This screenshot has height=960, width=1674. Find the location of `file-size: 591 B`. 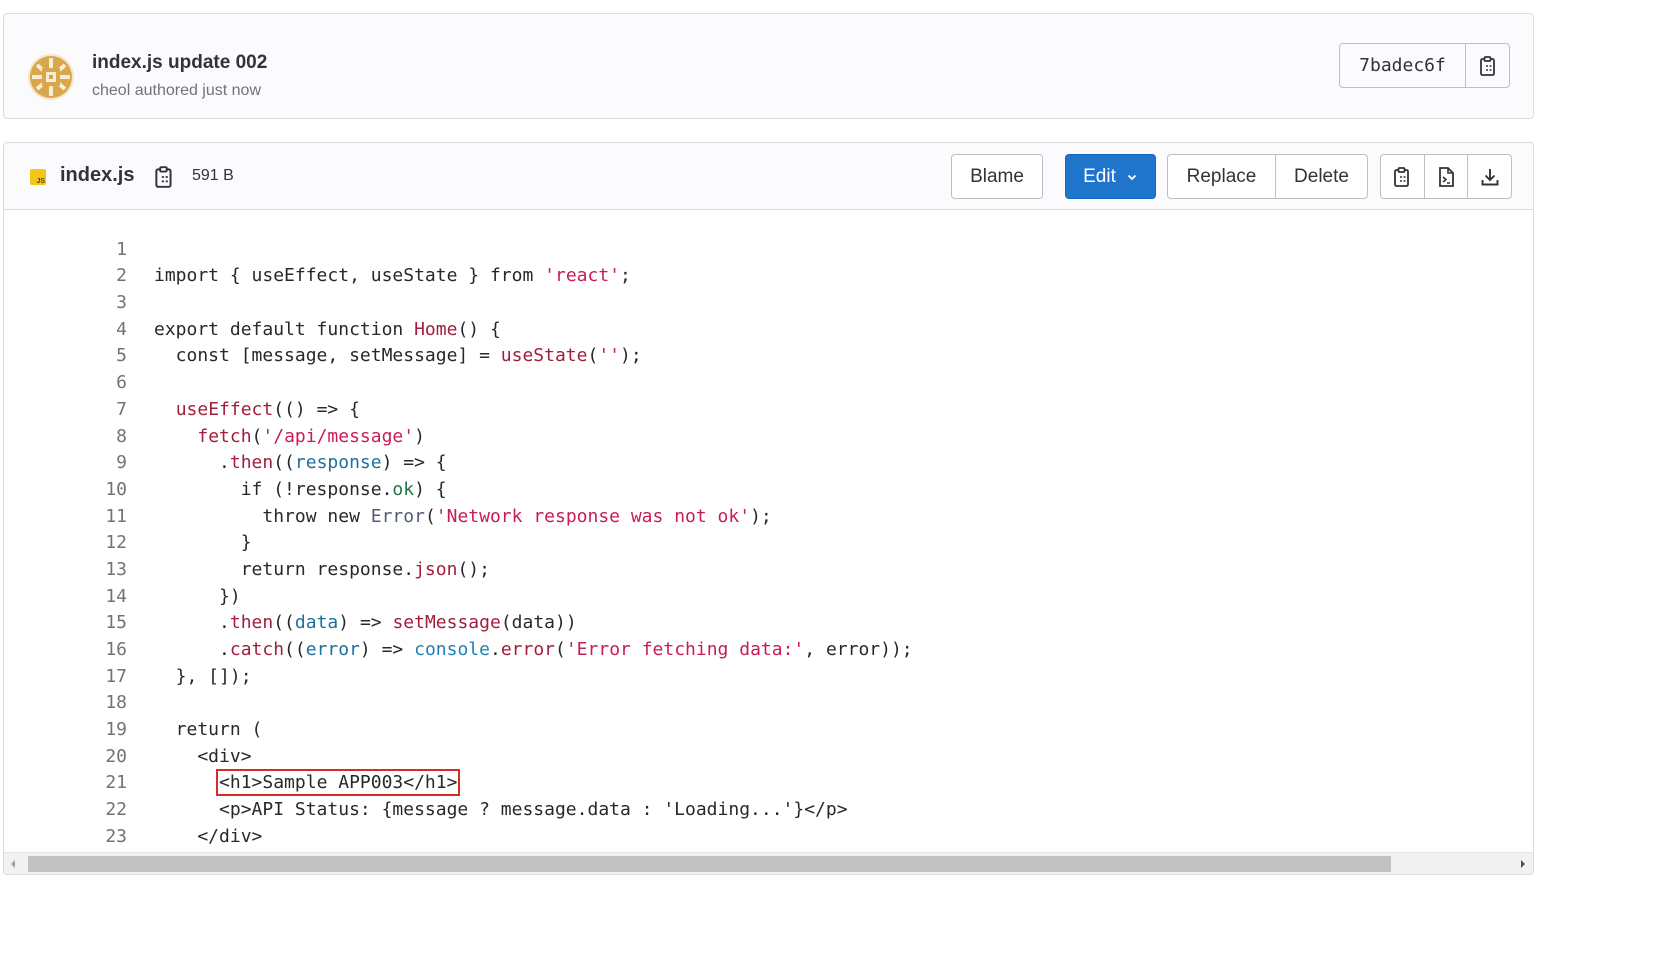

file-size: 591 B is located at coordinates (213, 175).